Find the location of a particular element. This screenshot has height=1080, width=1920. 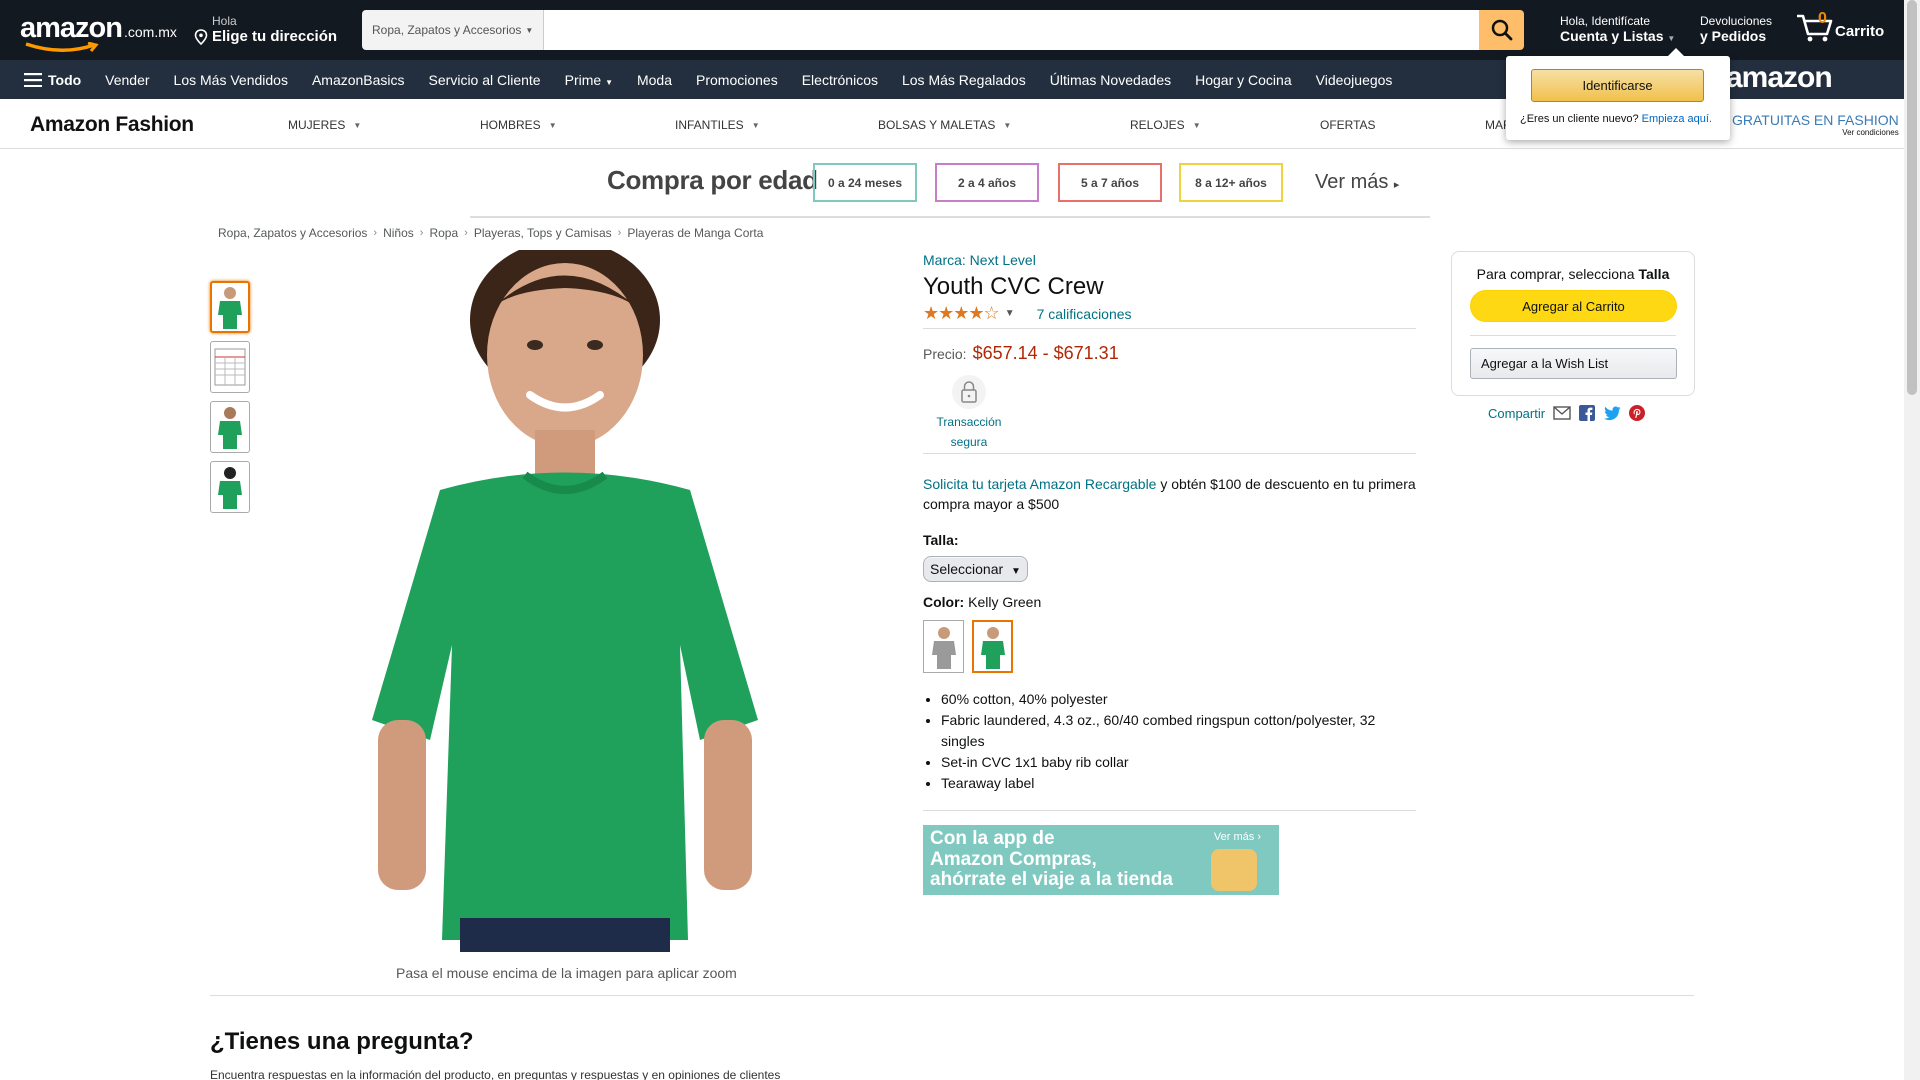

account-greeting: Hola, Identifícate is located at coordinates (1605, 21).